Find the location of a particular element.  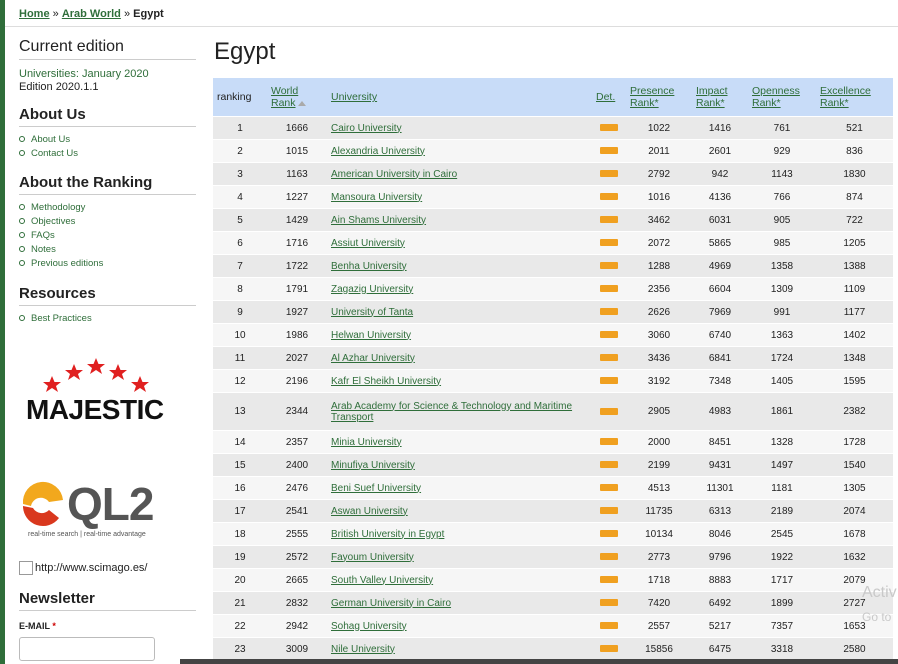

cell-det is located at coordinates (609, 266).